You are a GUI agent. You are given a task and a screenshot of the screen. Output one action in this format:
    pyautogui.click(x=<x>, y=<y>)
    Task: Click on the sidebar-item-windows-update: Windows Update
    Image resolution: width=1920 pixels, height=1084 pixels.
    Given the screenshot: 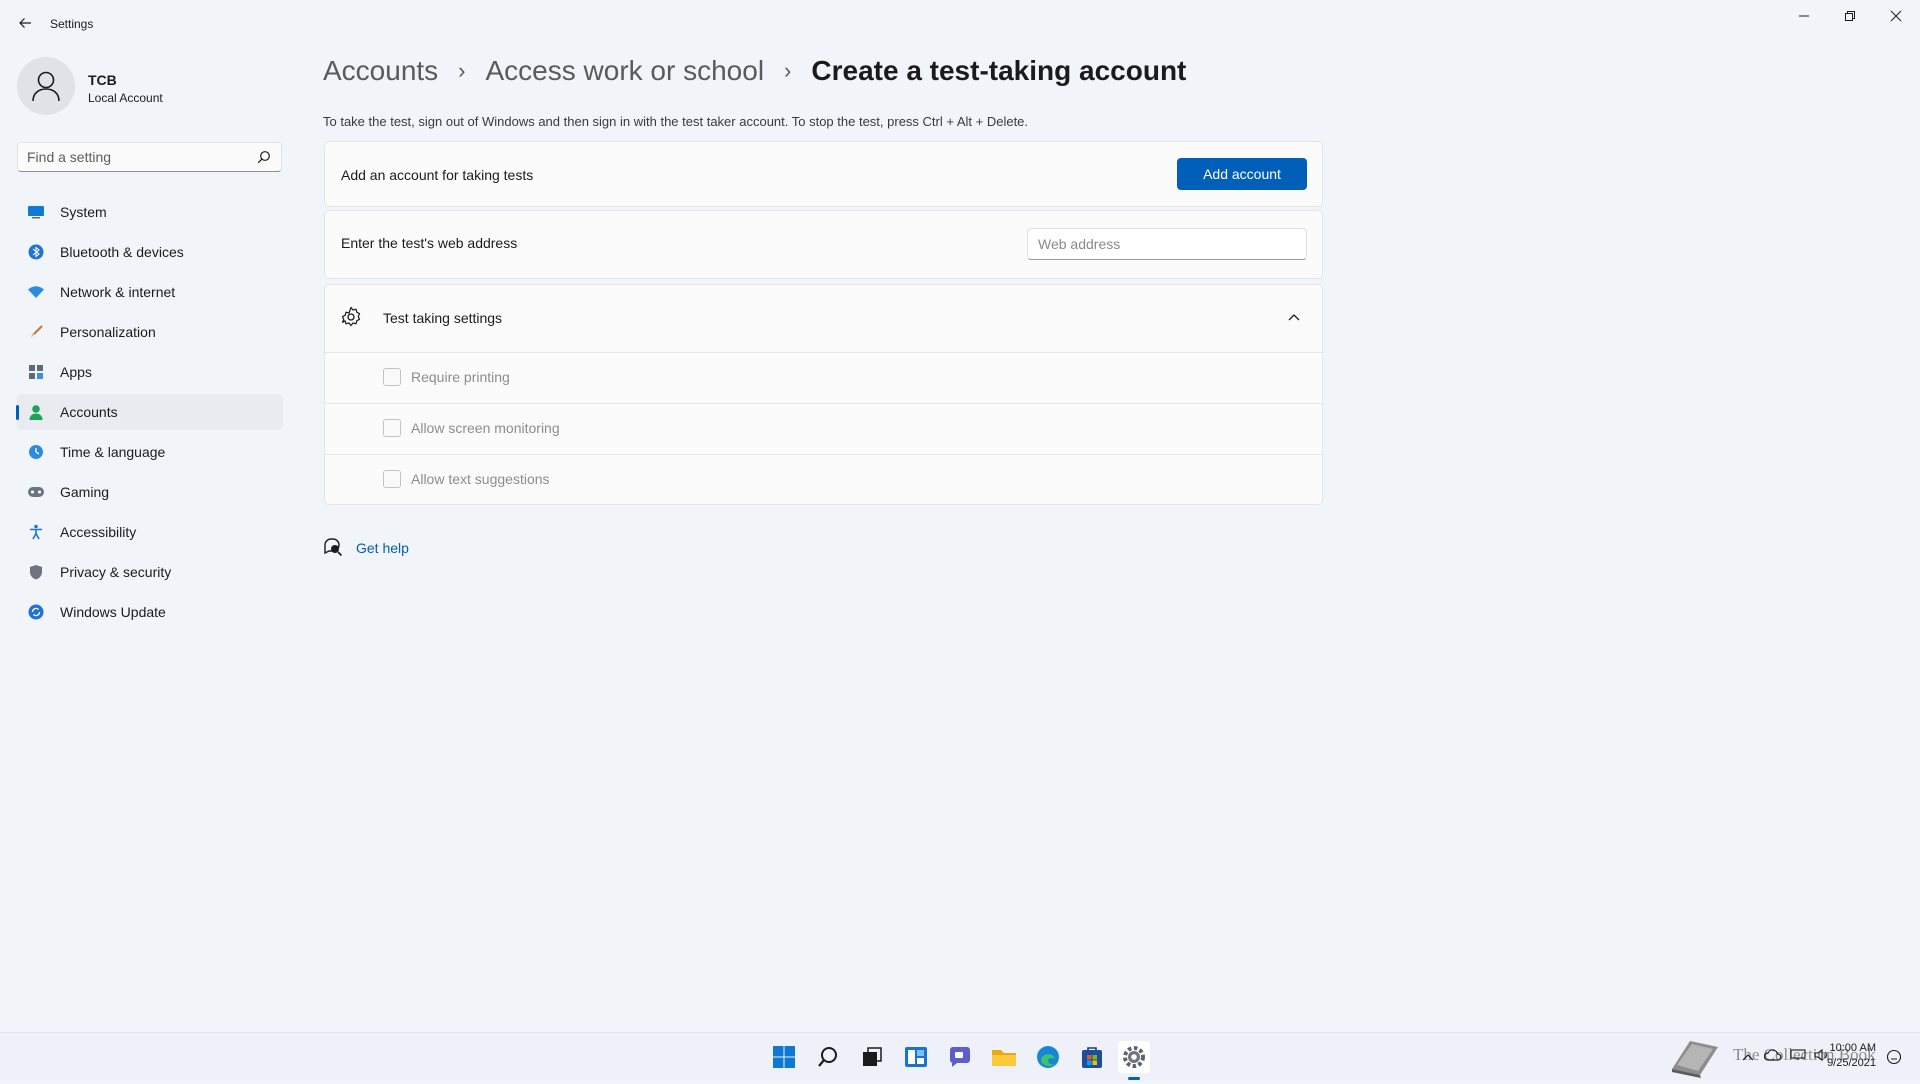 What is the action you would take?
    pyautogui.click(x=150, y=612)
    